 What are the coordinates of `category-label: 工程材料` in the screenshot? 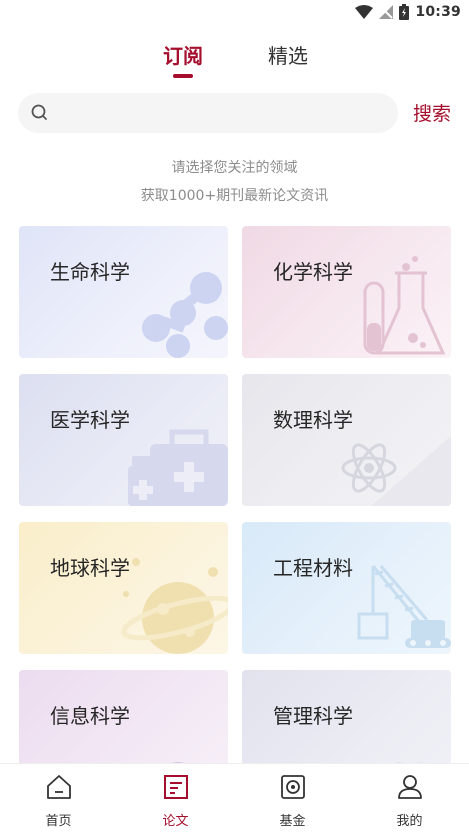 It's located at (313, 568).